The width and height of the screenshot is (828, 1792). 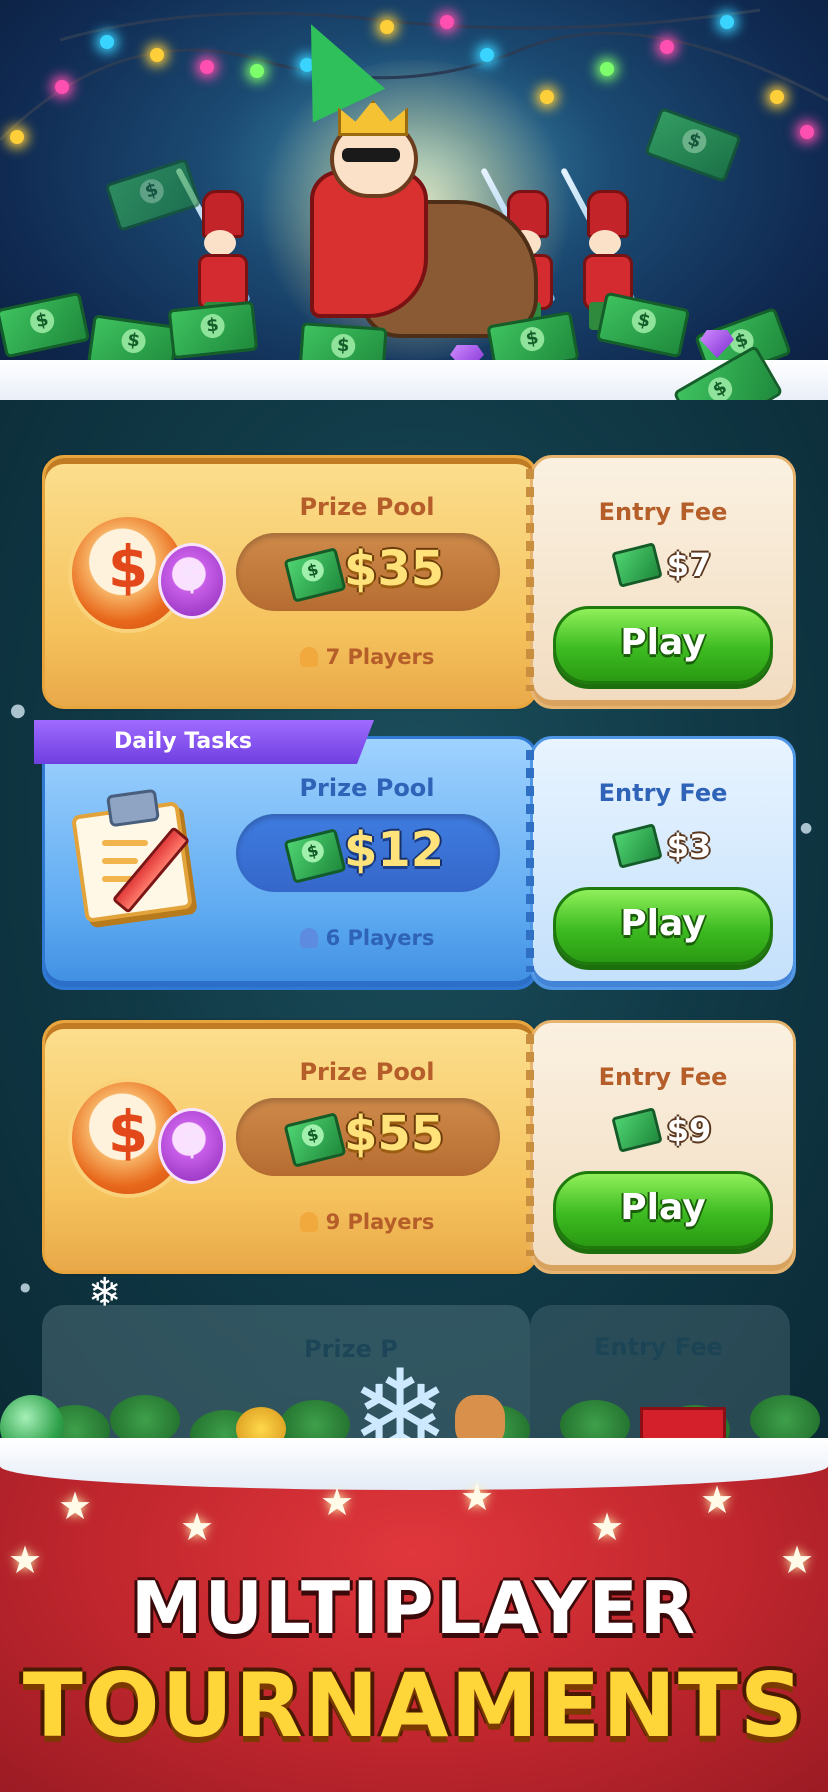 I want to click on prize-amount-pill: $55, so click(x=368, y=1137).